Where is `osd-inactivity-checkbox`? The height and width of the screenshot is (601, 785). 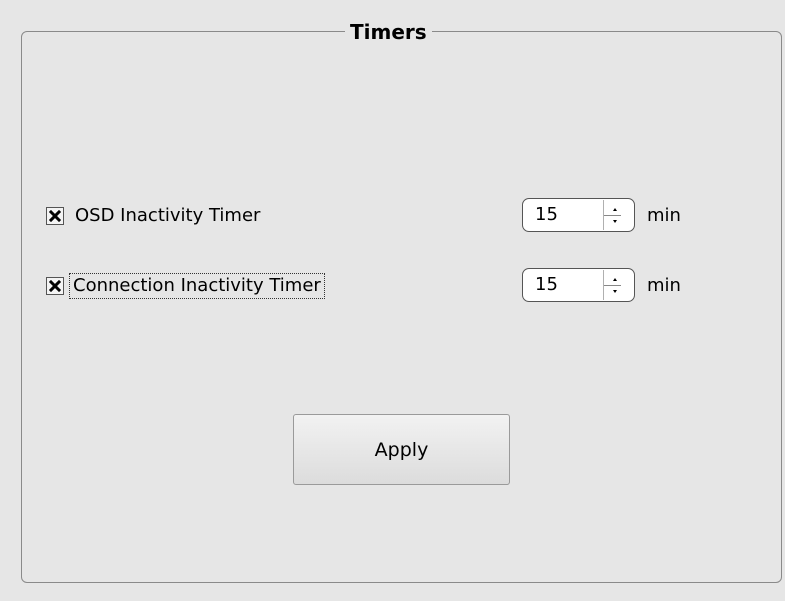 osd-inactivity-checkbox is located at coordinates (55, 216).